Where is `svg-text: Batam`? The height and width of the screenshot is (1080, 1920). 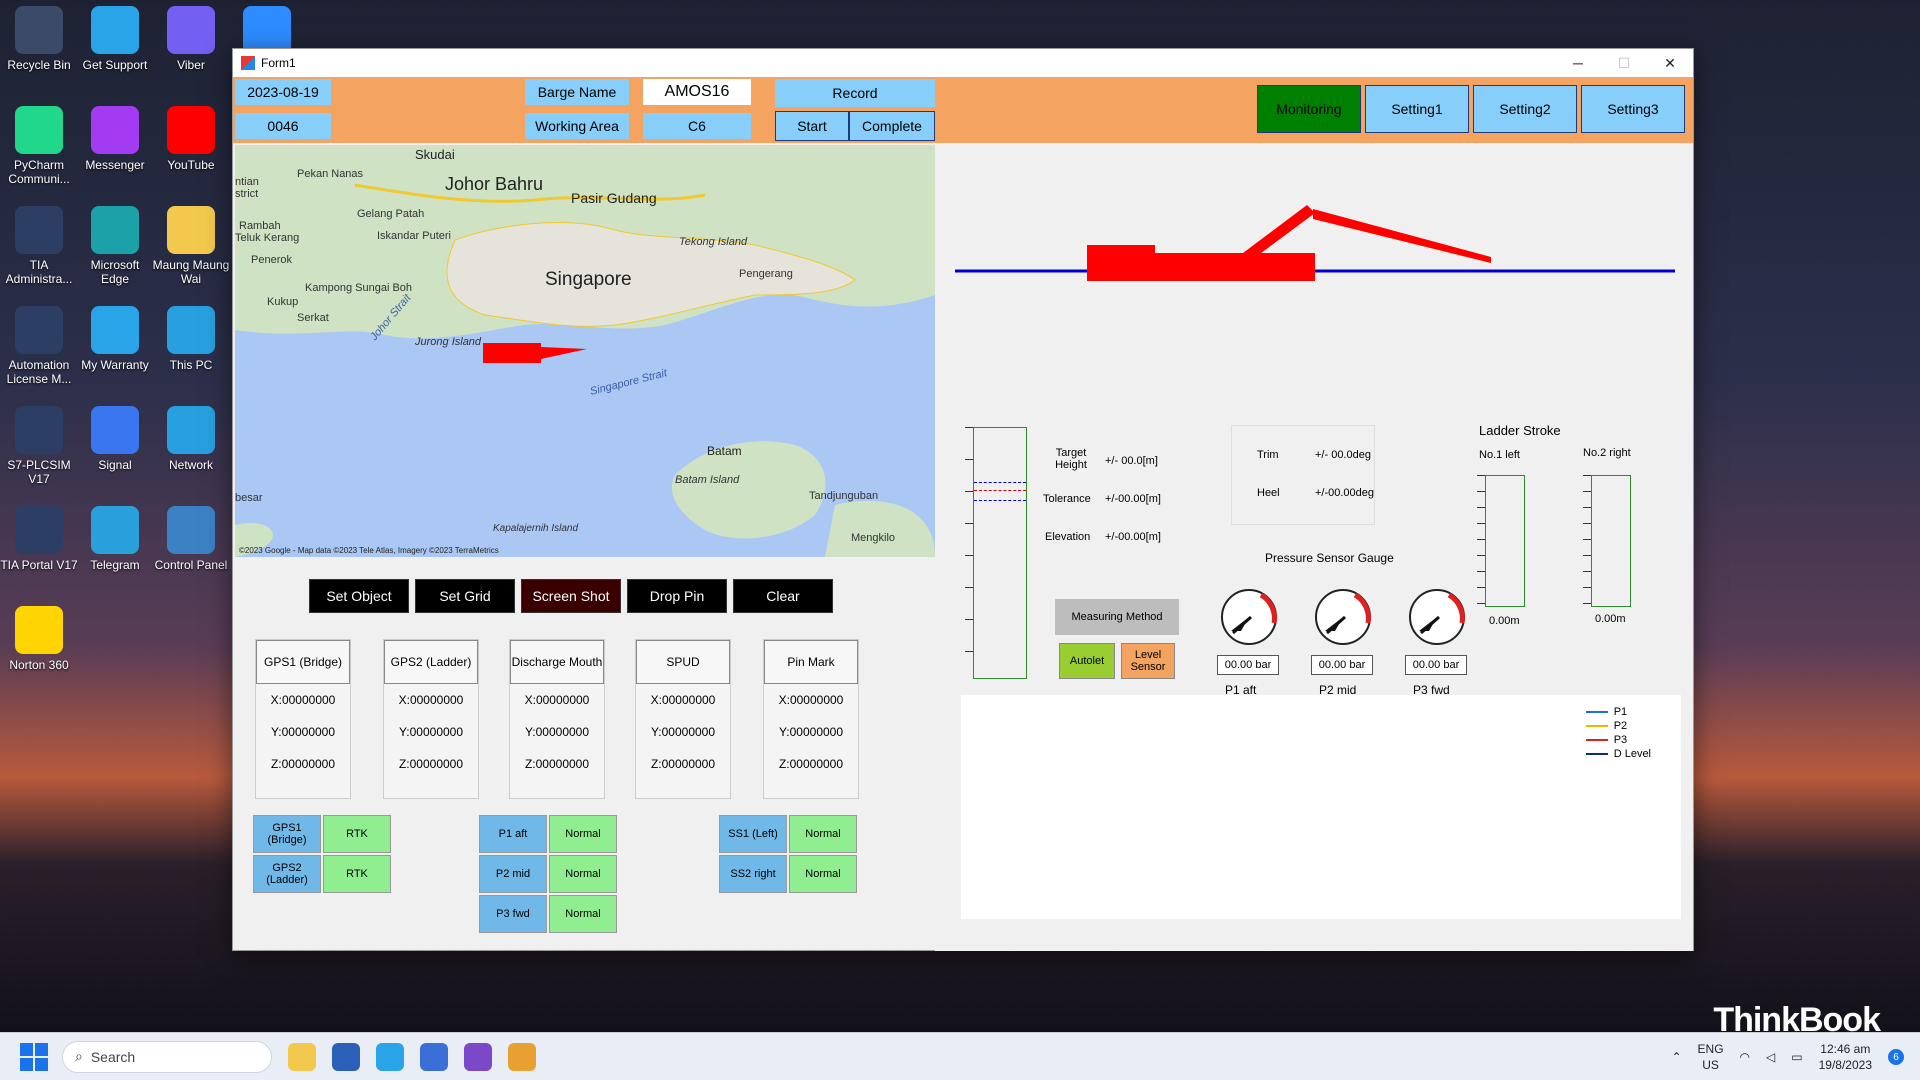
svg-text: Batam is located at coordinates (724, 451).